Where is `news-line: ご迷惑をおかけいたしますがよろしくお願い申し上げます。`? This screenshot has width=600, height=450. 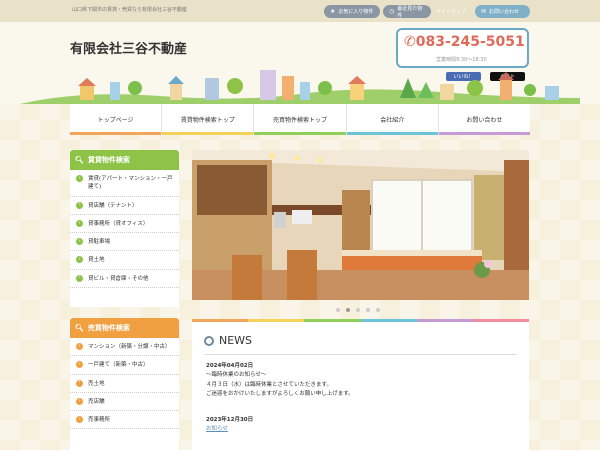
news-line: ご迷惑をおかけいたしますがよろしくお願い申し上げます。 is located at coordinates (280, 394).